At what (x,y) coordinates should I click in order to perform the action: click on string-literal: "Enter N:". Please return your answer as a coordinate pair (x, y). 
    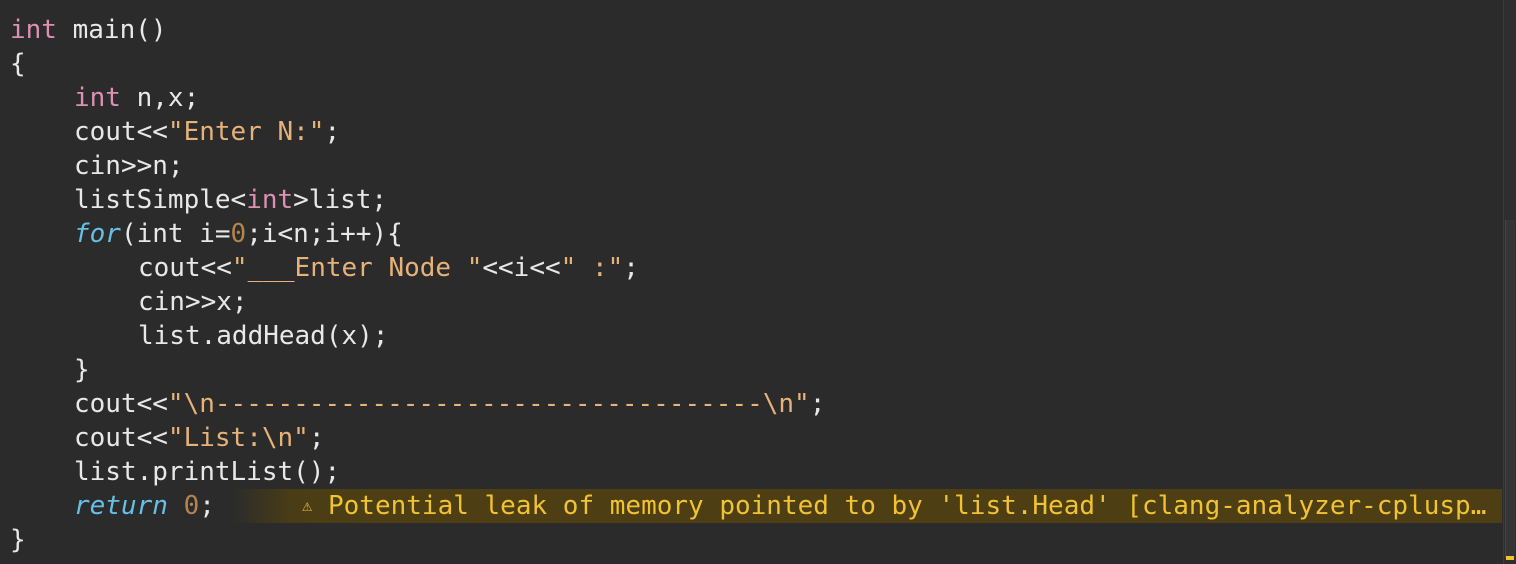
    Looking at the image, I should click on (246, 132).